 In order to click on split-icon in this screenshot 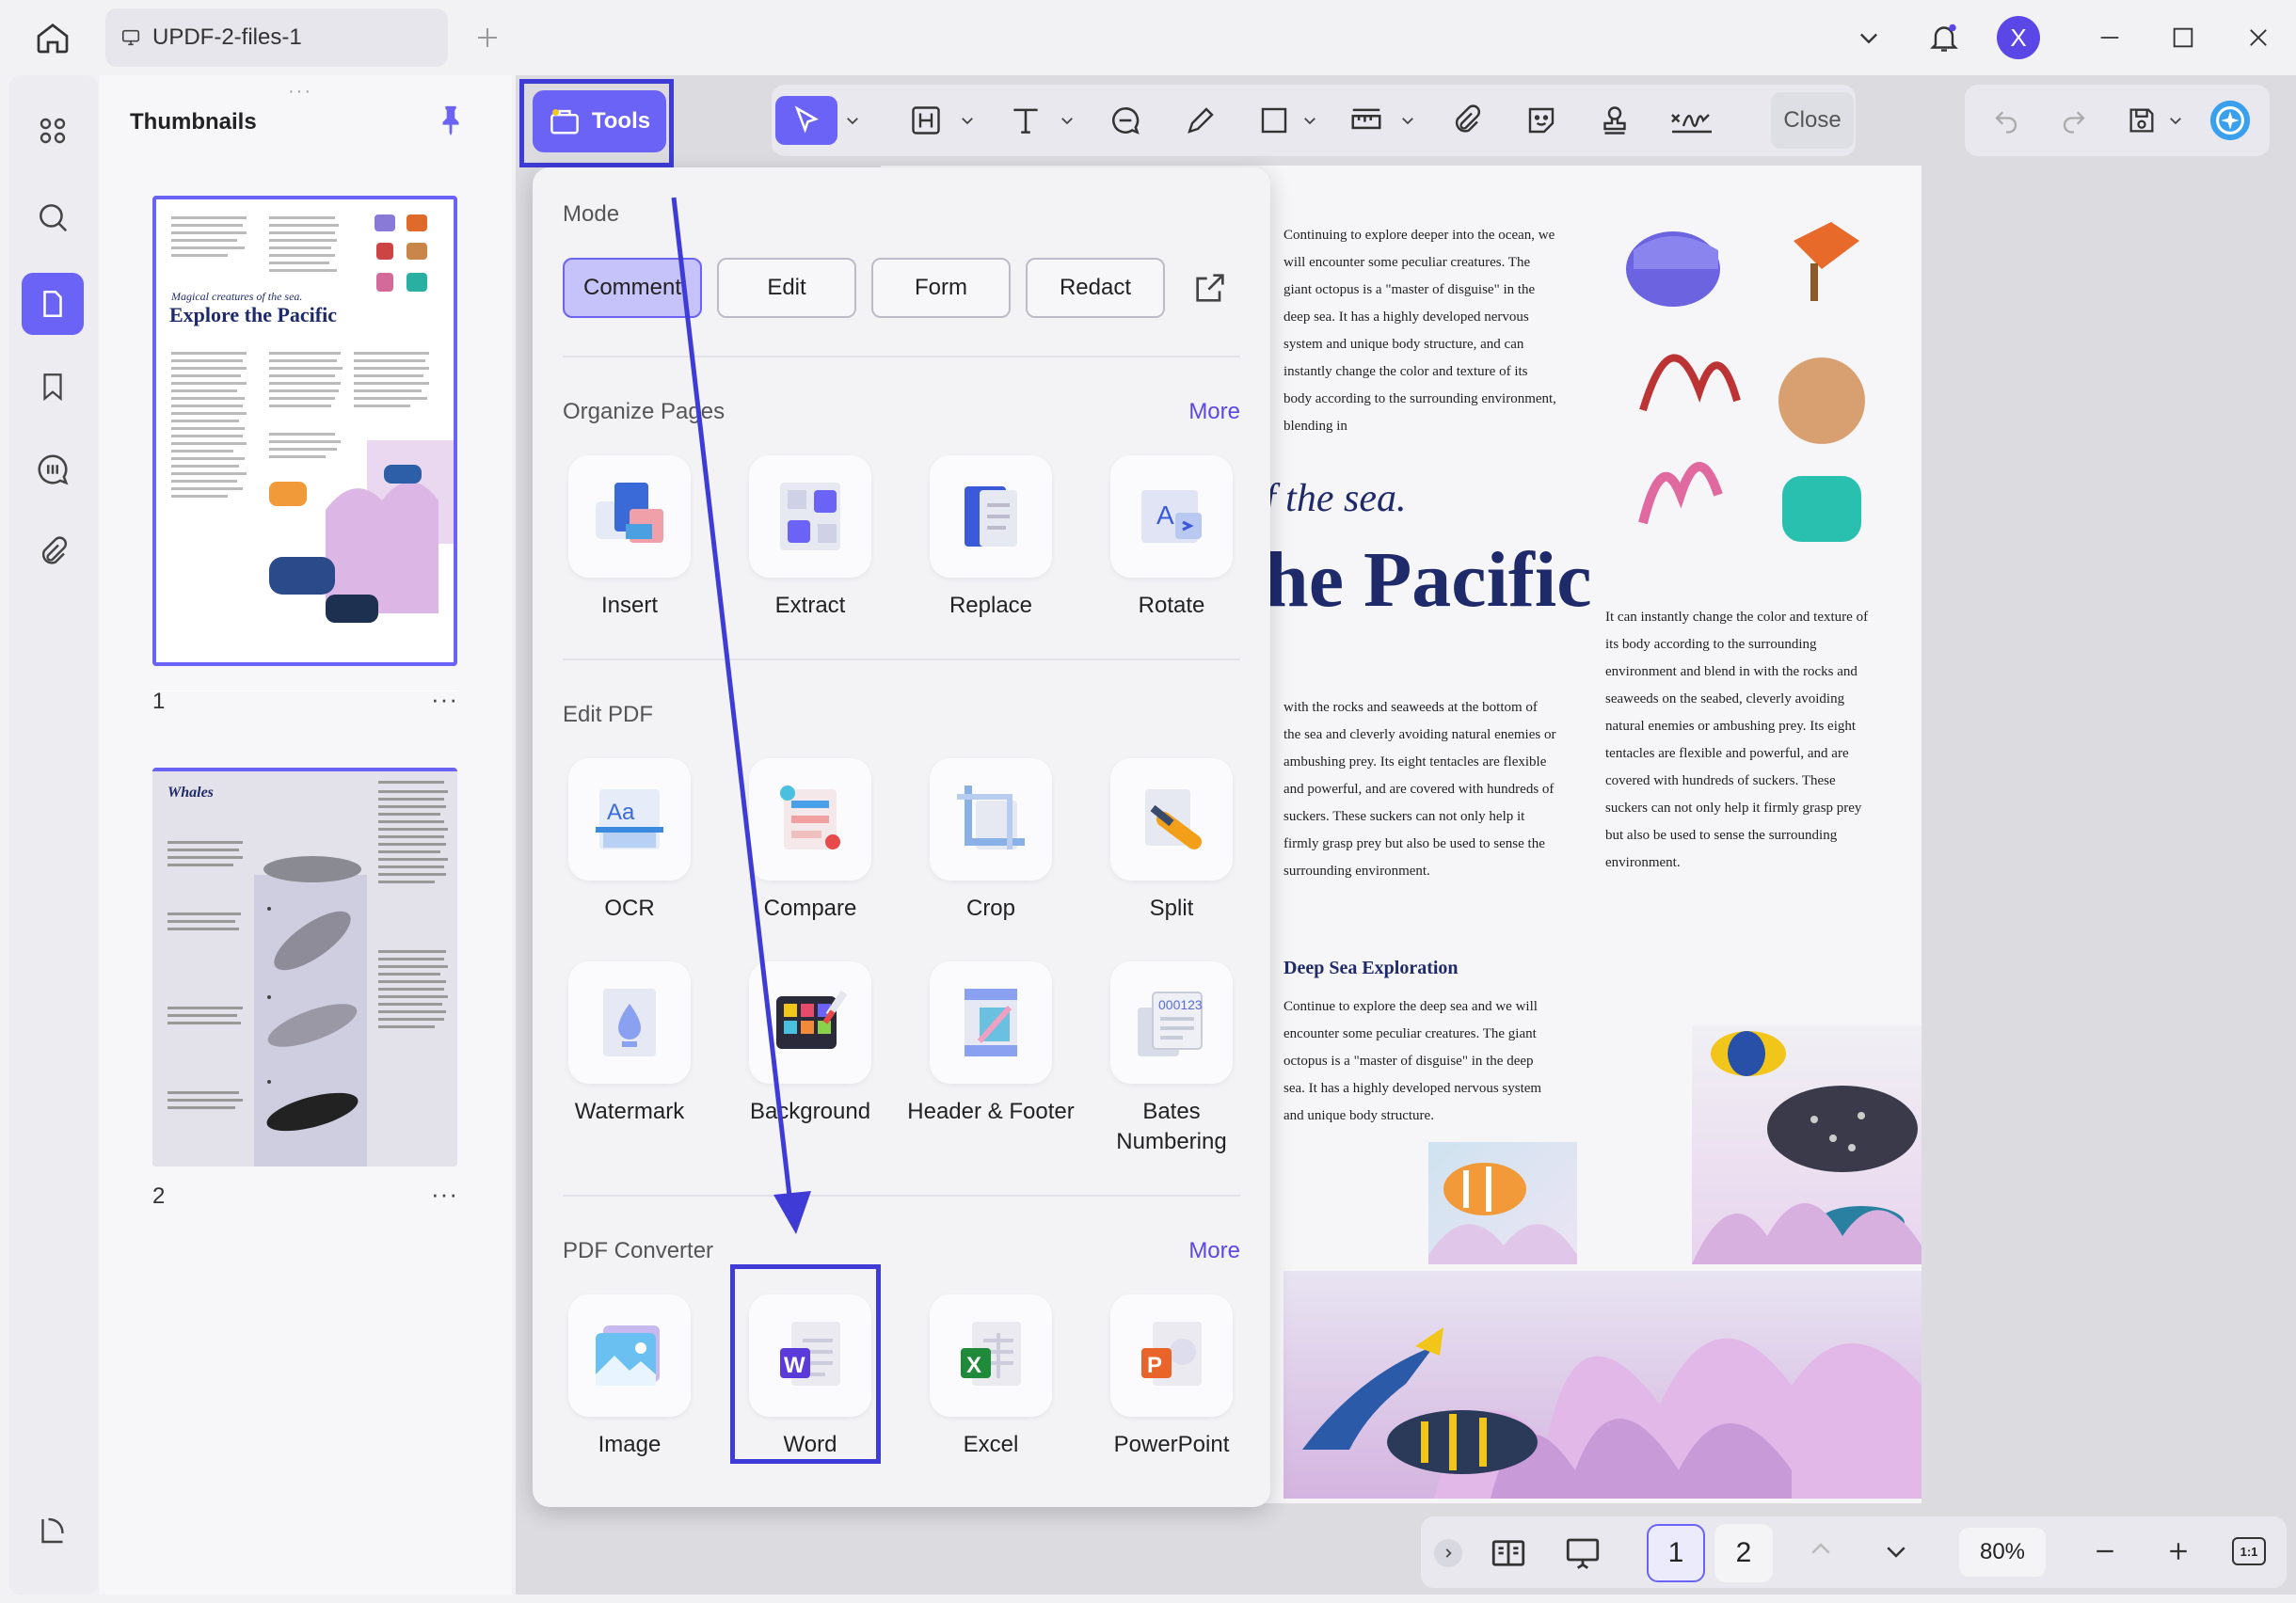, I will do `click(1173, 819)`.